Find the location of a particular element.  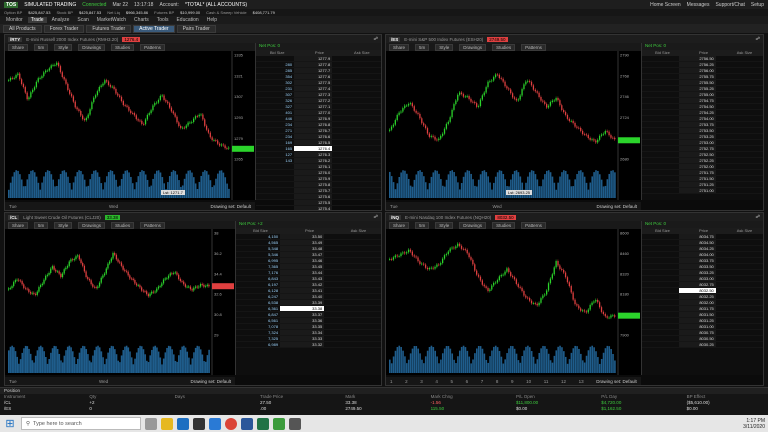

chrome-icon is located at coordinates (231, 423).